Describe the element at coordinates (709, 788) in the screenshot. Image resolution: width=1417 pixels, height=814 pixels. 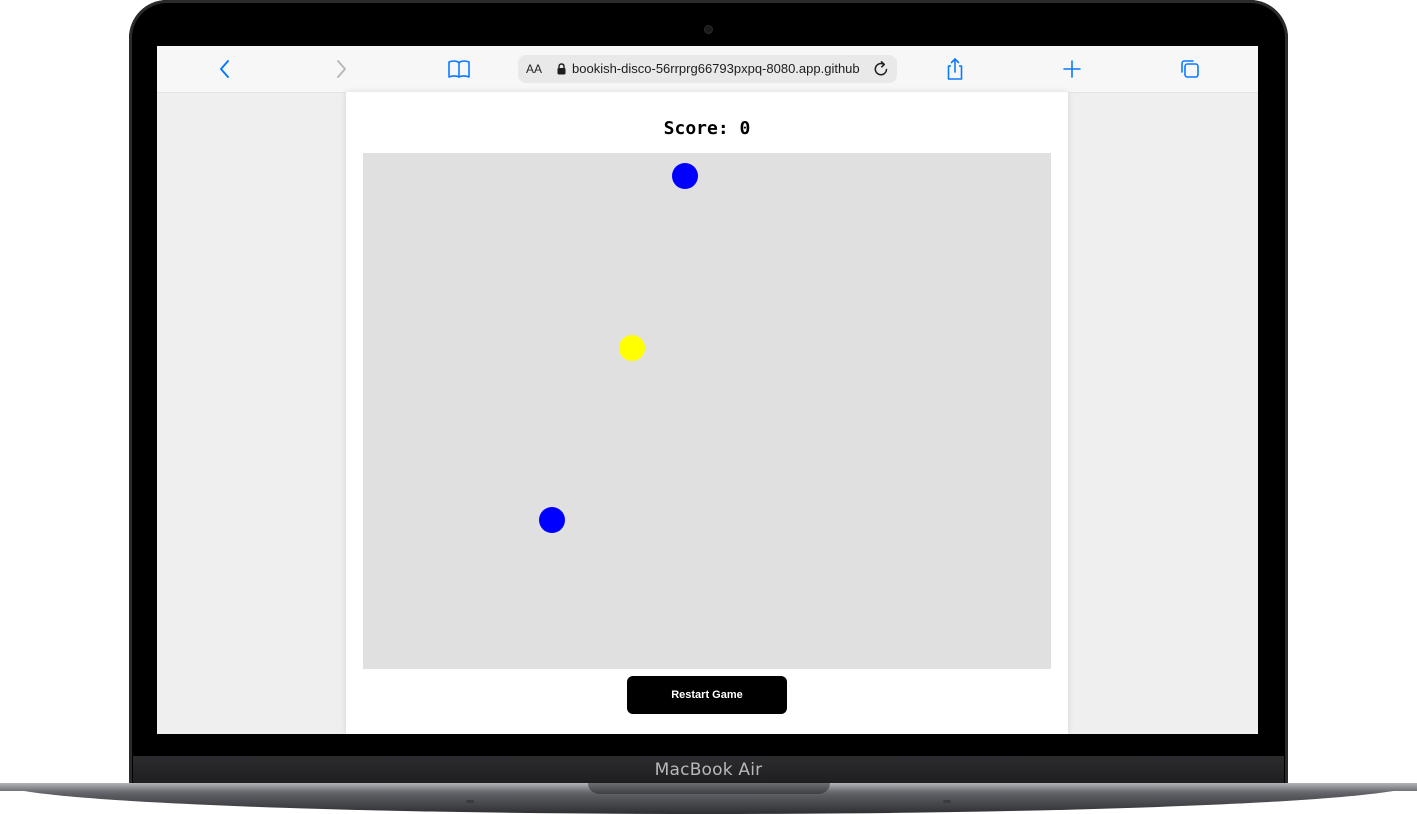
I see `laptop-notch` at that location.